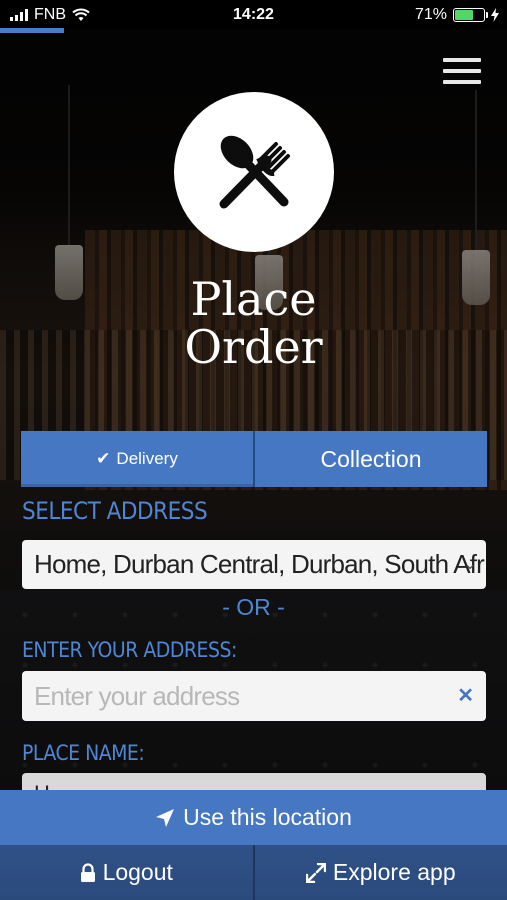 The image size is (507, 900). I want to click on battery-icon, so click(470, 15).